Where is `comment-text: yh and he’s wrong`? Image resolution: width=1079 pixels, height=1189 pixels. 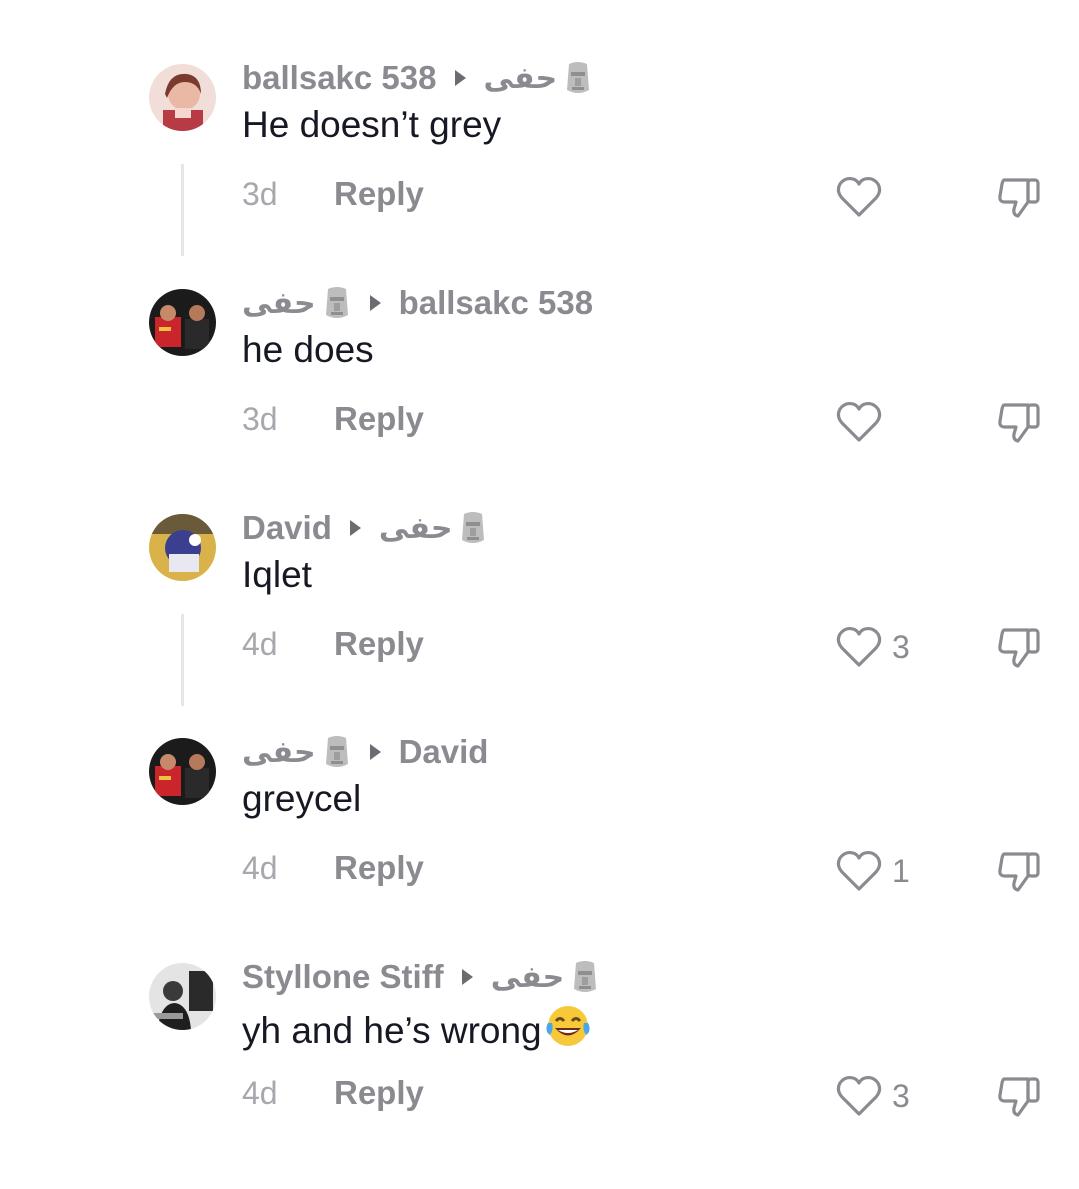 comment-text: yh and he’s wrong is located at coordinates (417, 1027).